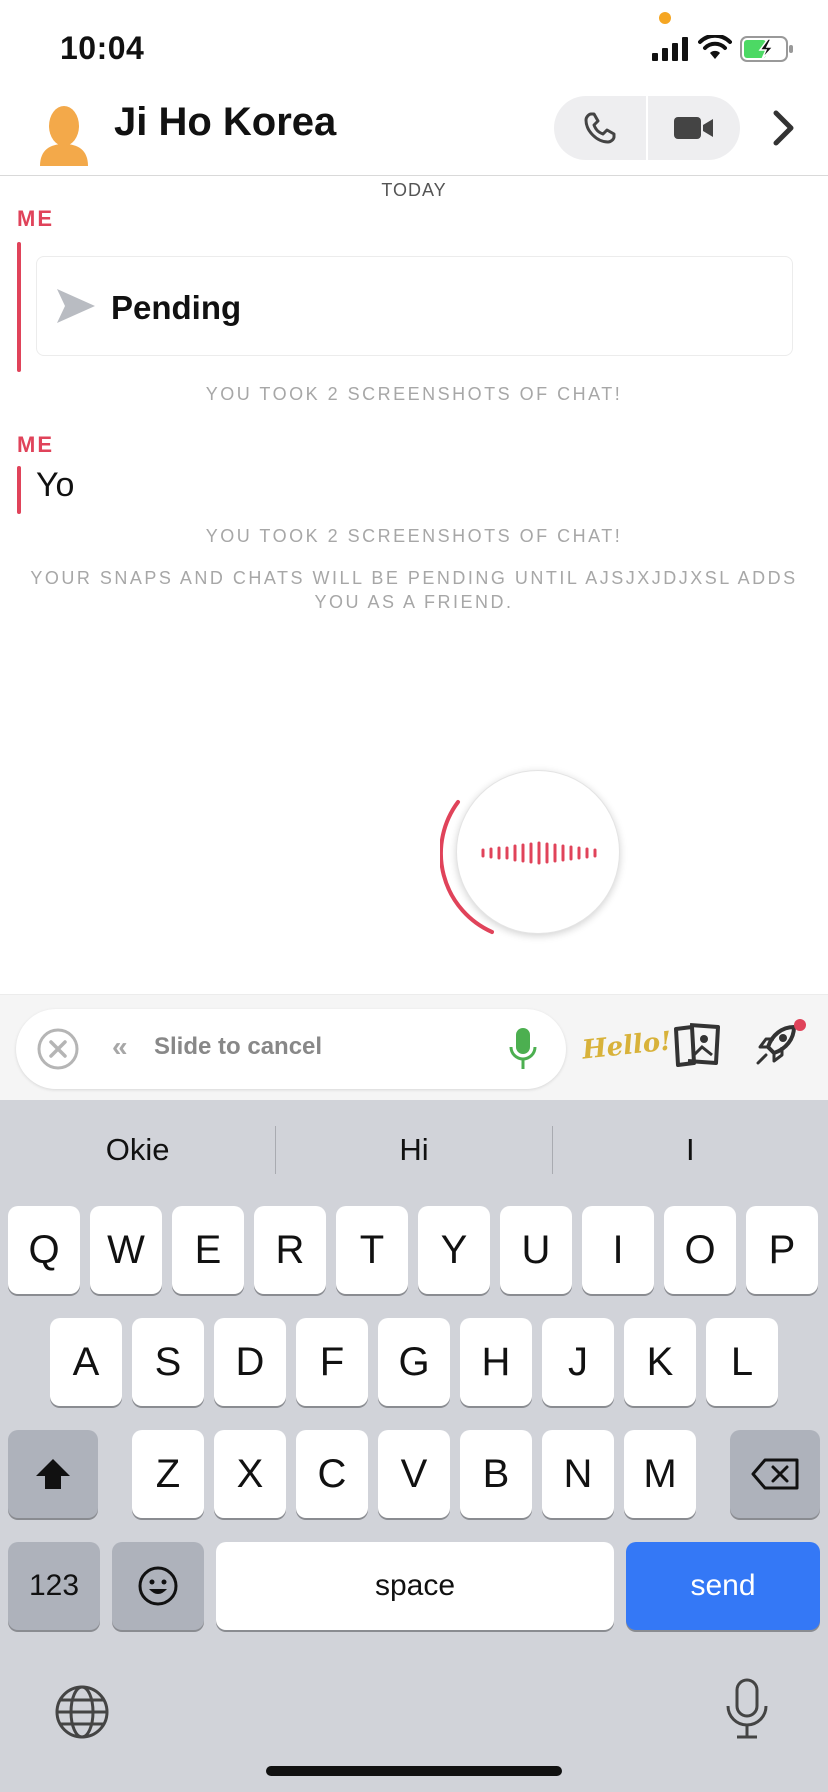  What do you see at coordinates (120, 1046) in the screenshot?
I see `slide-arrows-icon: «` at bounding box center [120, 1046].